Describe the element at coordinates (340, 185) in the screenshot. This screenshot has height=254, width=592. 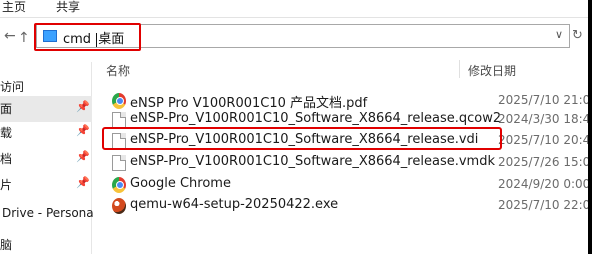
I see `file-row: Google Chrome 2024/9/20 0:00` at that location.